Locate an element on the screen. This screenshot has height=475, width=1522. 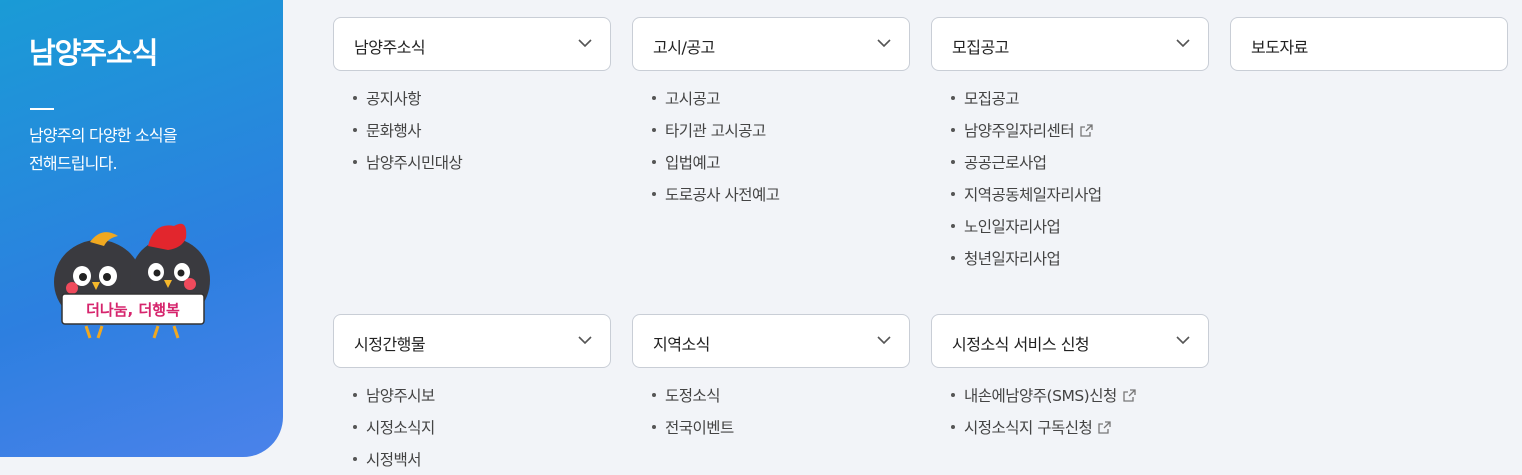
list-item: 도정소식 is located at coordinates (692, 395).